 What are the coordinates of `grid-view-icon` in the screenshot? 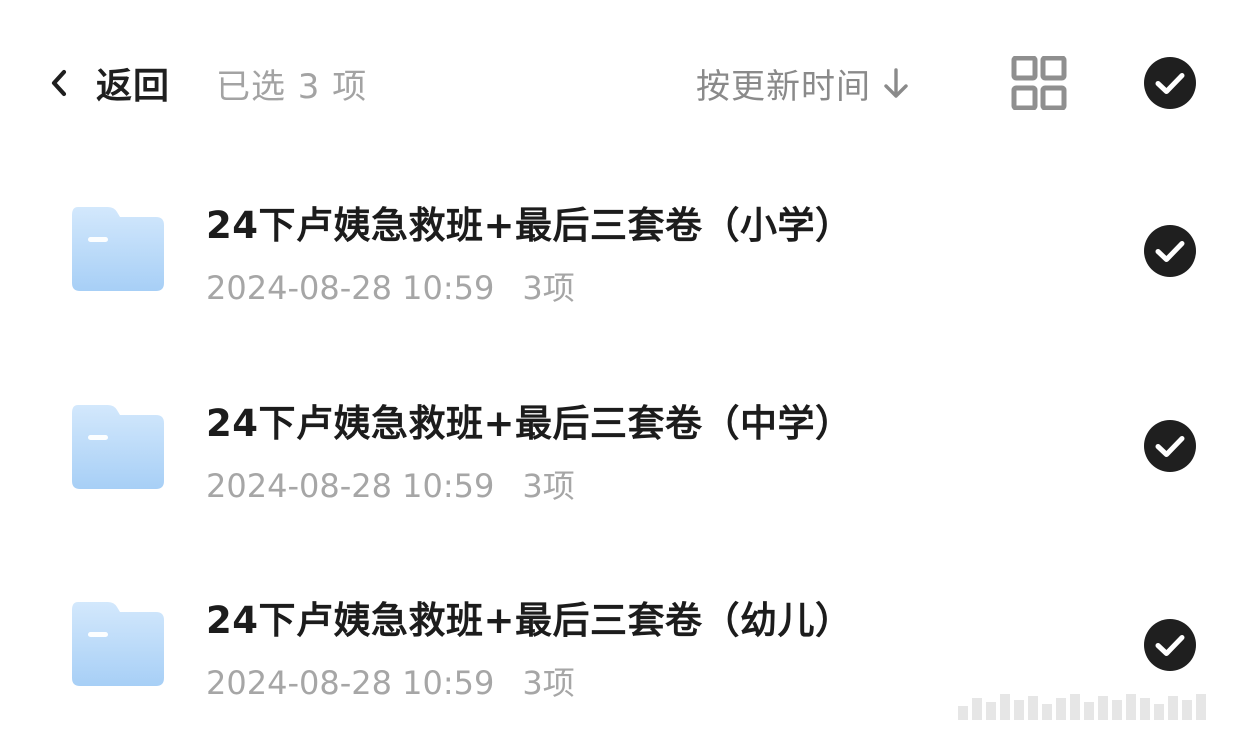 It's located at (1039, 83).